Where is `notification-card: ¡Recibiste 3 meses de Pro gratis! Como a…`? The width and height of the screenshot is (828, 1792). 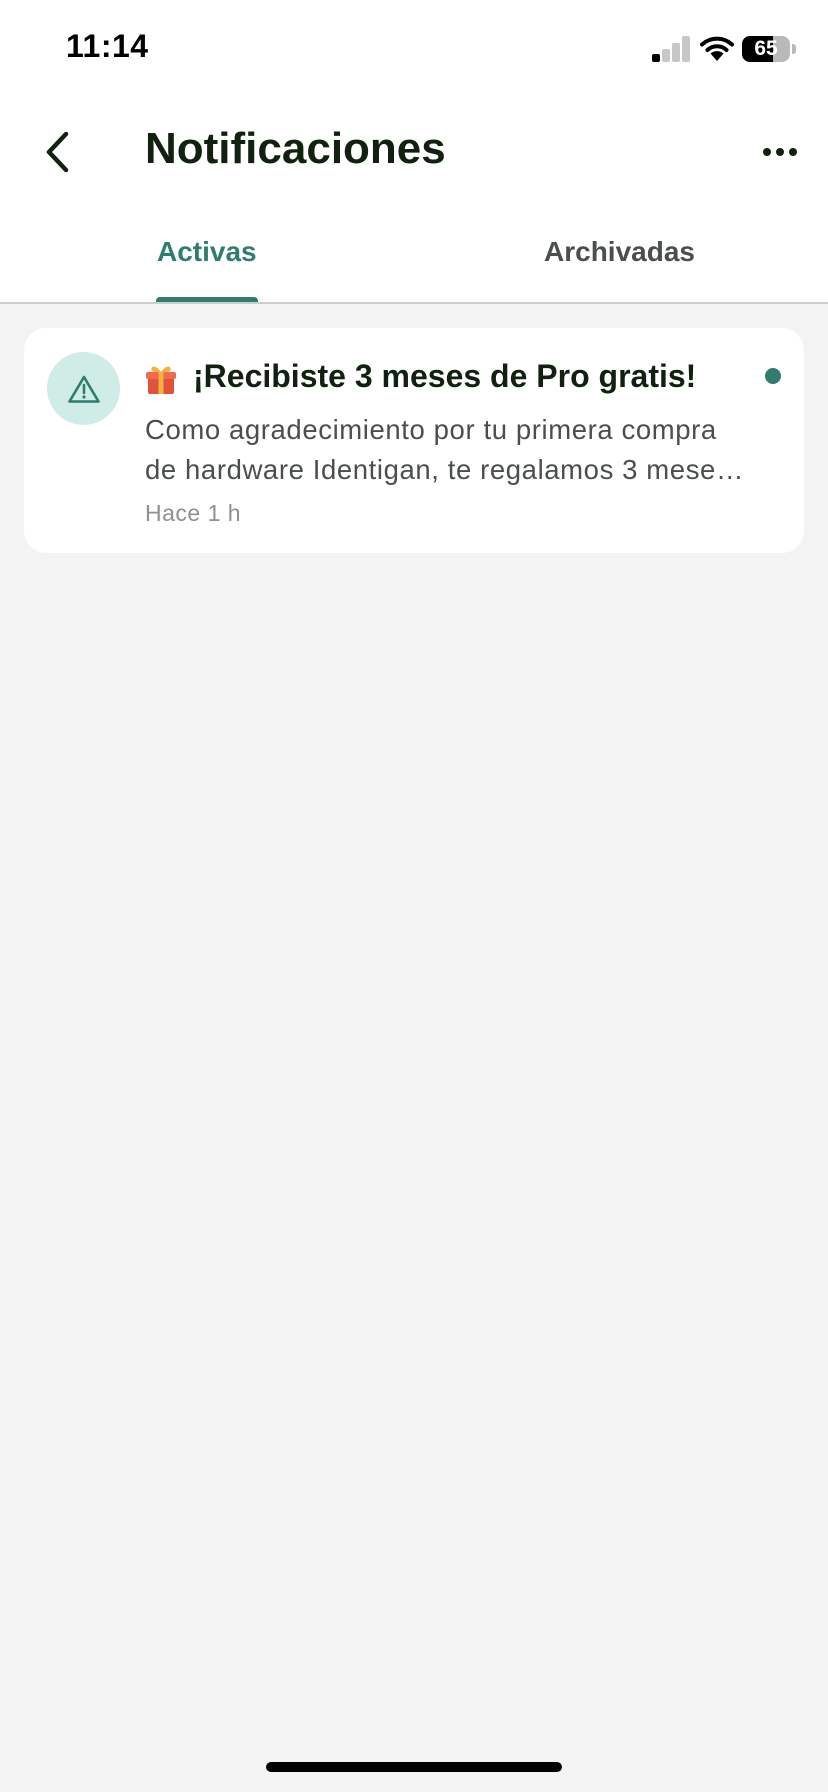
notification-card: ¡Recibiste 3 meses de Pro gratis! Como a… is located at coordinates (414, 440).